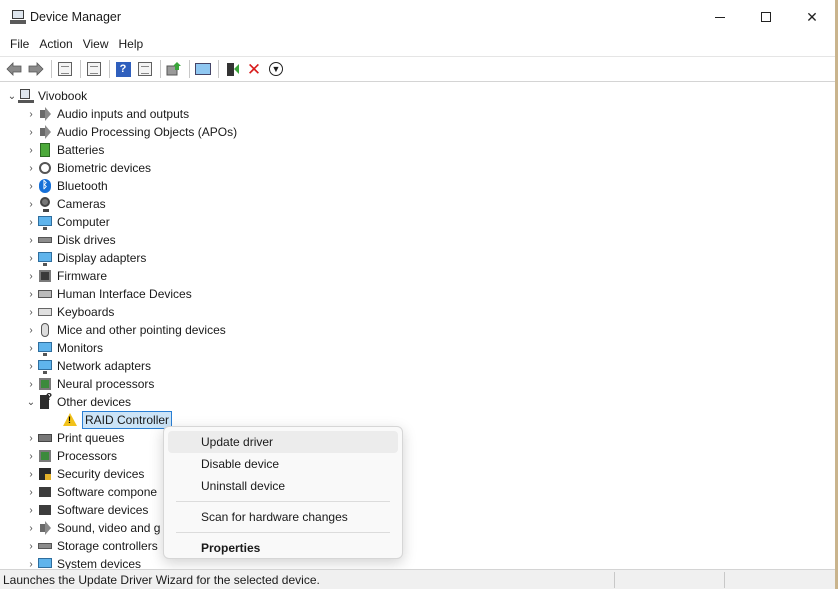 Image resolution: width=838 pixels, height=589 pixels. Describe the element at coordinates (147, 132) in the screenshot. I see `tree-item-label: Audio Processing Objects (APOs)` at that location.